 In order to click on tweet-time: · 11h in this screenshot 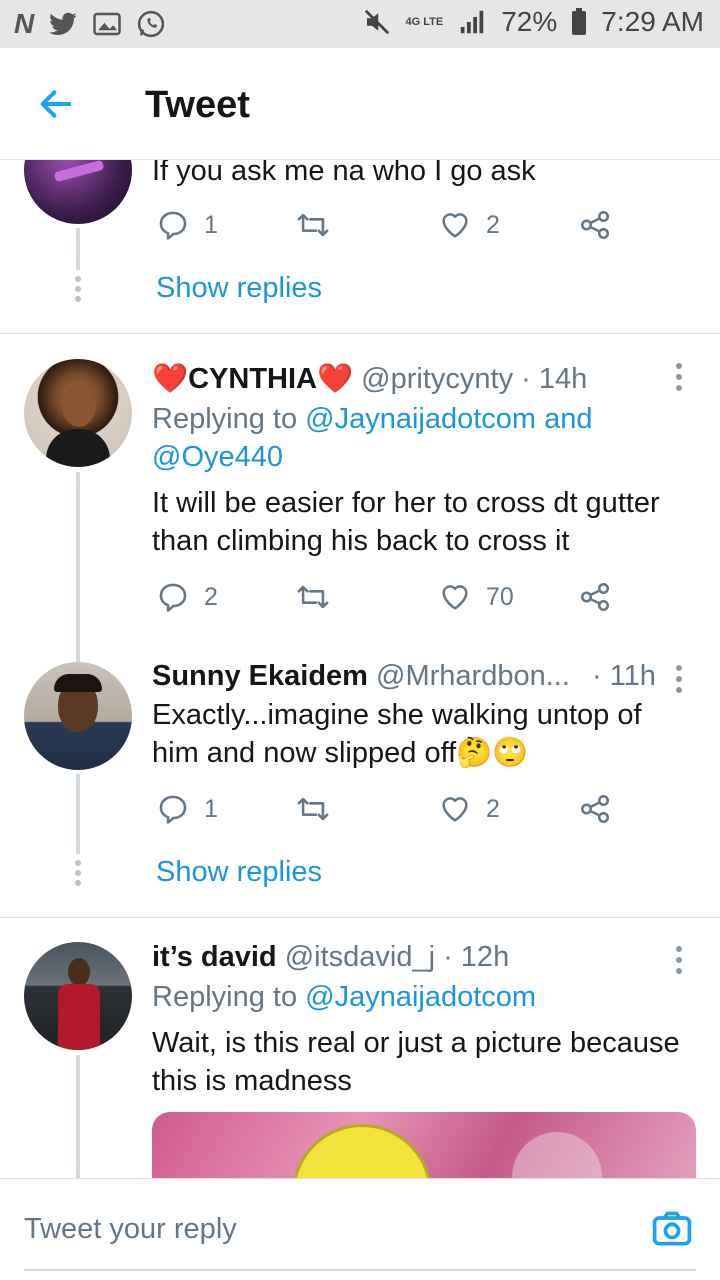, I will do `click(623, 676)`.